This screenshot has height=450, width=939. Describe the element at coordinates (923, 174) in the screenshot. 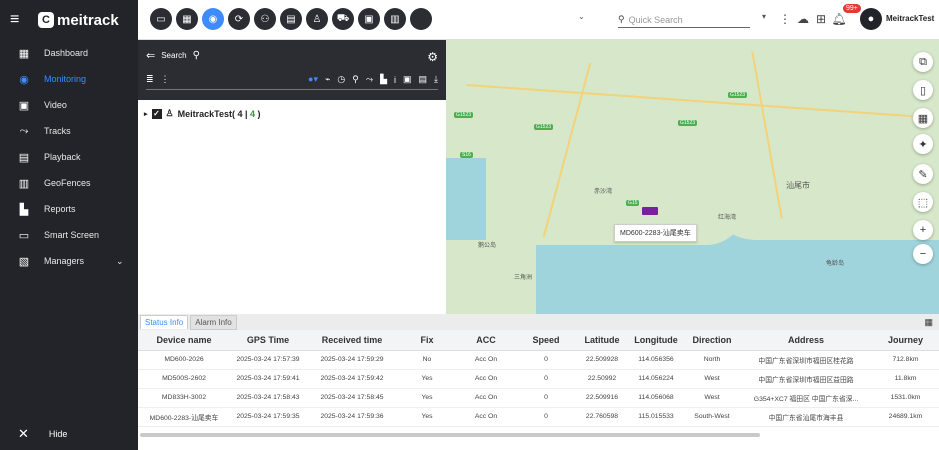

I see `ruler-icon: ✎` at that location.